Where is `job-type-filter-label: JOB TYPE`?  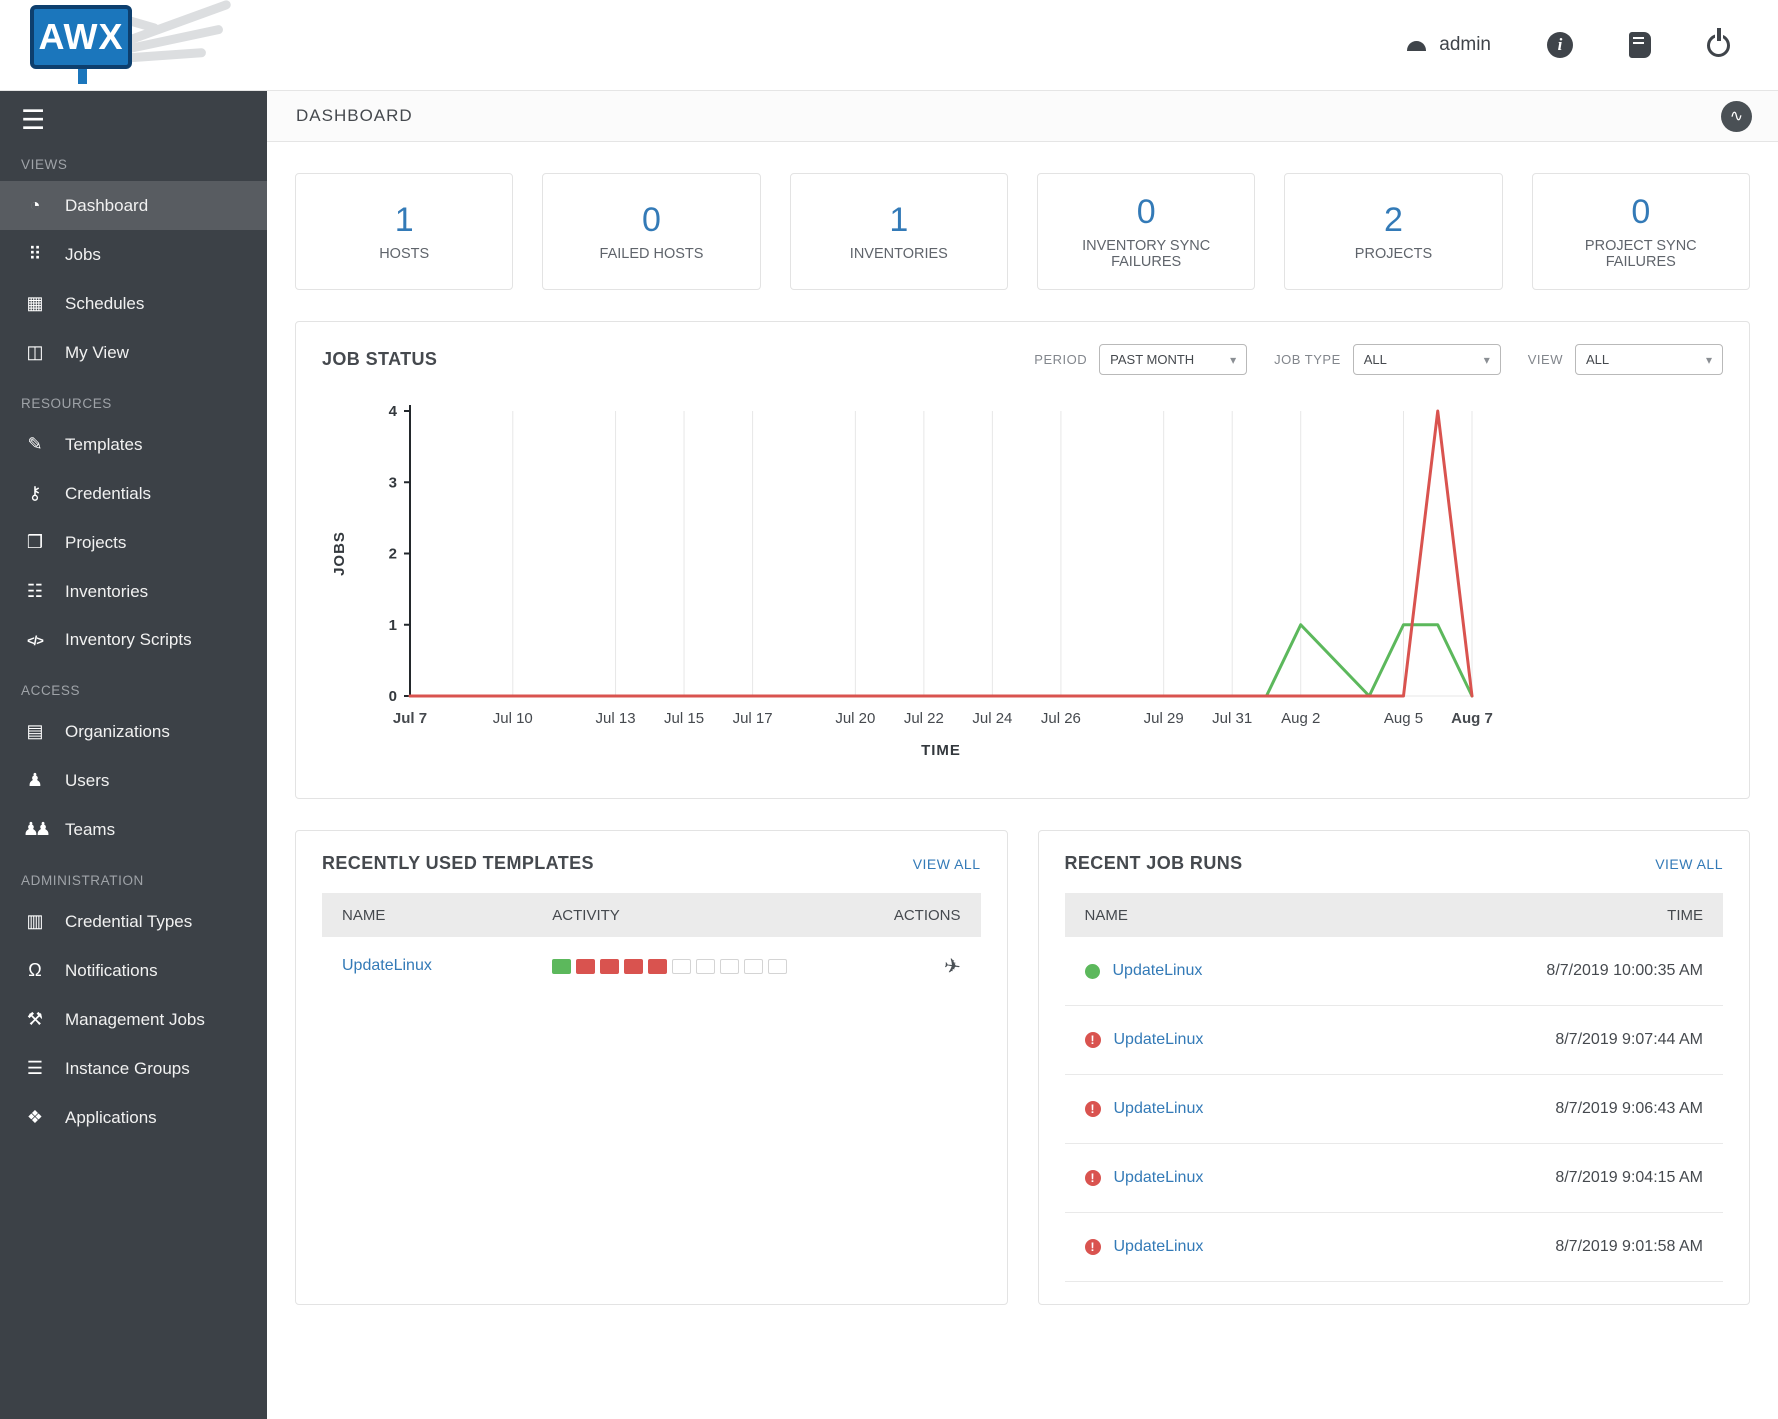
job-type-filter-label: JOB TYPE is located at coordinates (1307, 359).